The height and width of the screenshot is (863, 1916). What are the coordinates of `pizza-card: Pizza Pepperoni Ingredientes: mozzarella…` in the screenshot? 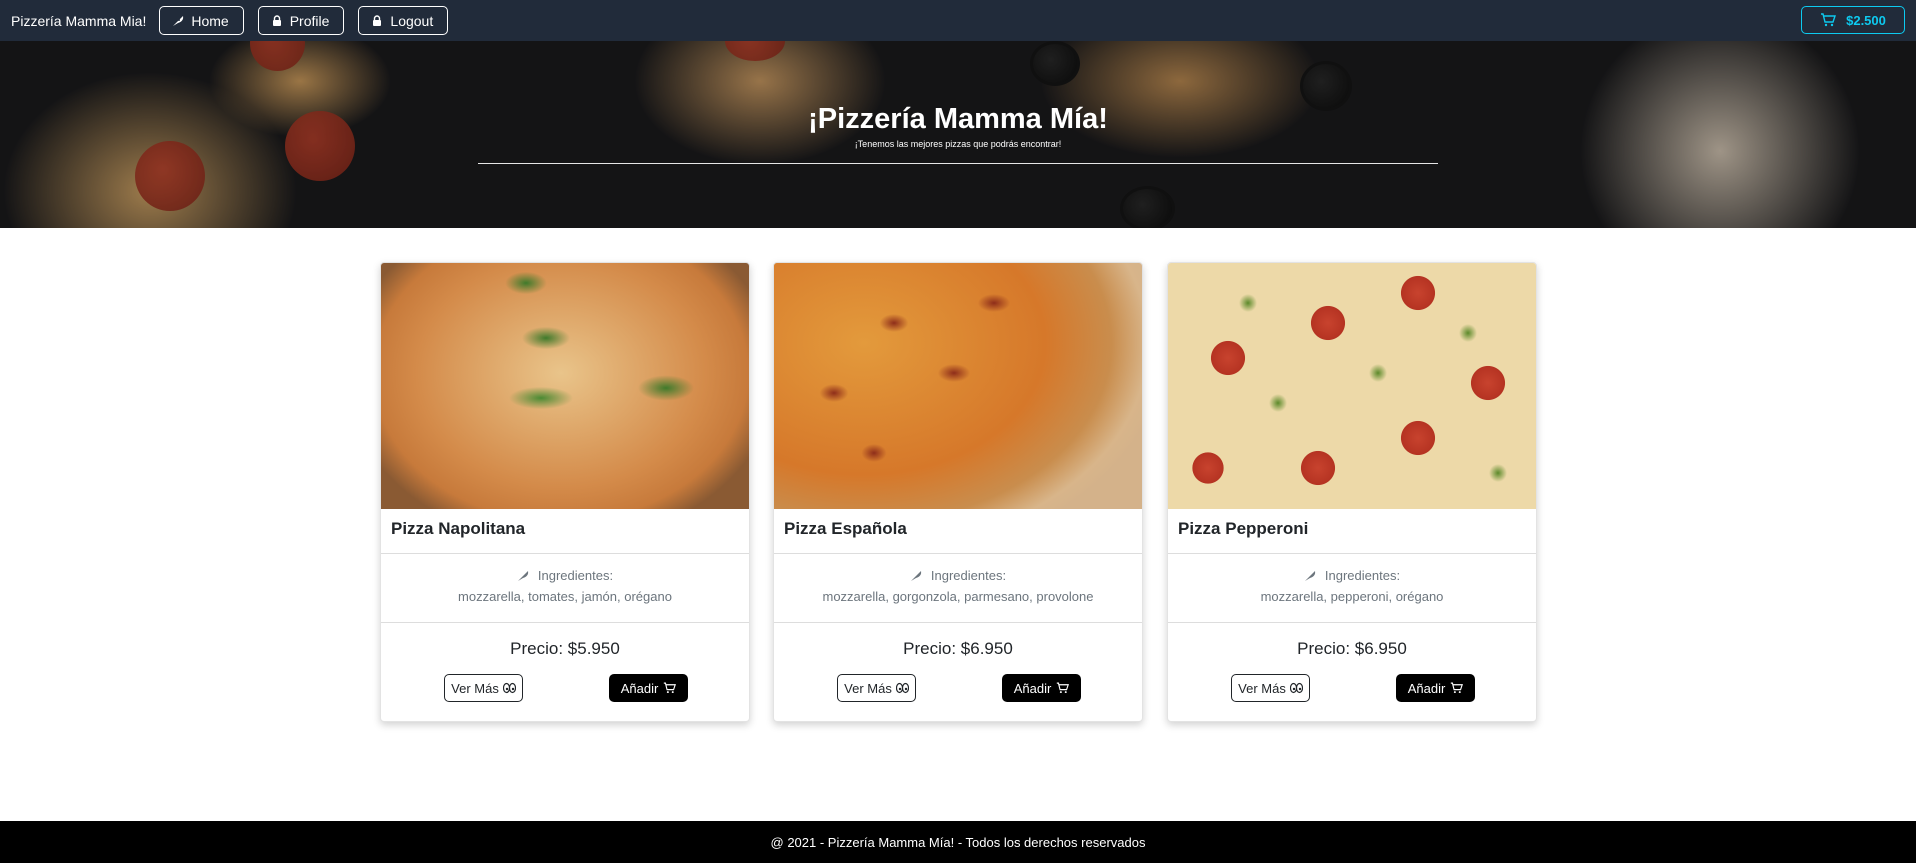 It's located at (1352, 492).